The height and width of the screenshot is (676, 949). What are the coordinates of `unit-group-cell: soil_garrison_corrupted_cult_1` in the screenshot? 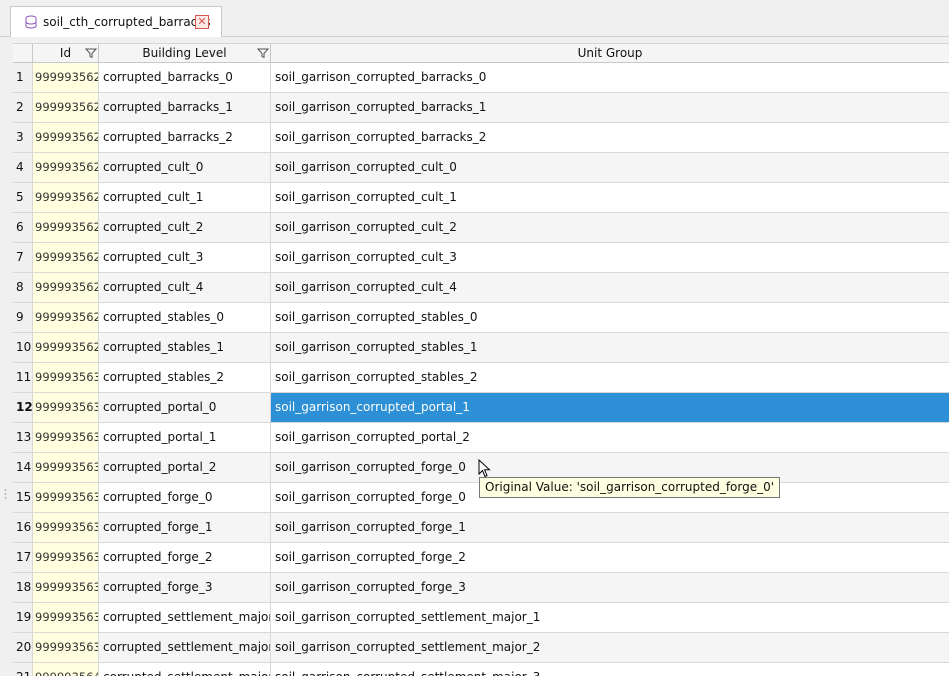 It's located at (610, 197).